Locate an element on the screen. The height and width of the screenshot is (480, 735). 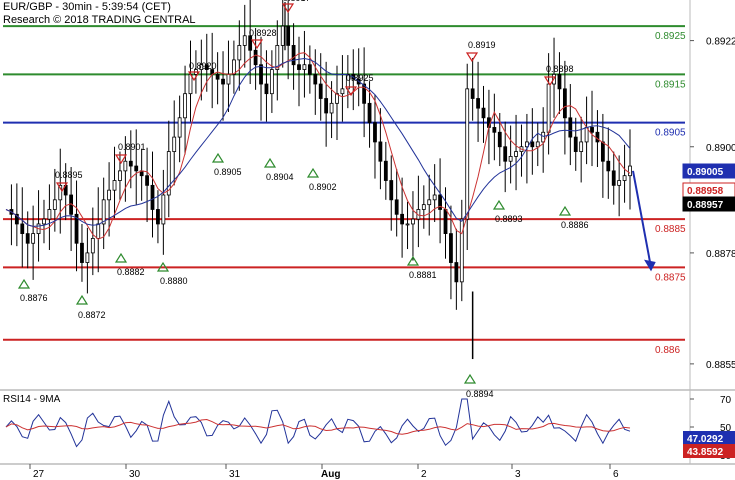
trough-label: 0.8893 is located at coordinates (509, 219).